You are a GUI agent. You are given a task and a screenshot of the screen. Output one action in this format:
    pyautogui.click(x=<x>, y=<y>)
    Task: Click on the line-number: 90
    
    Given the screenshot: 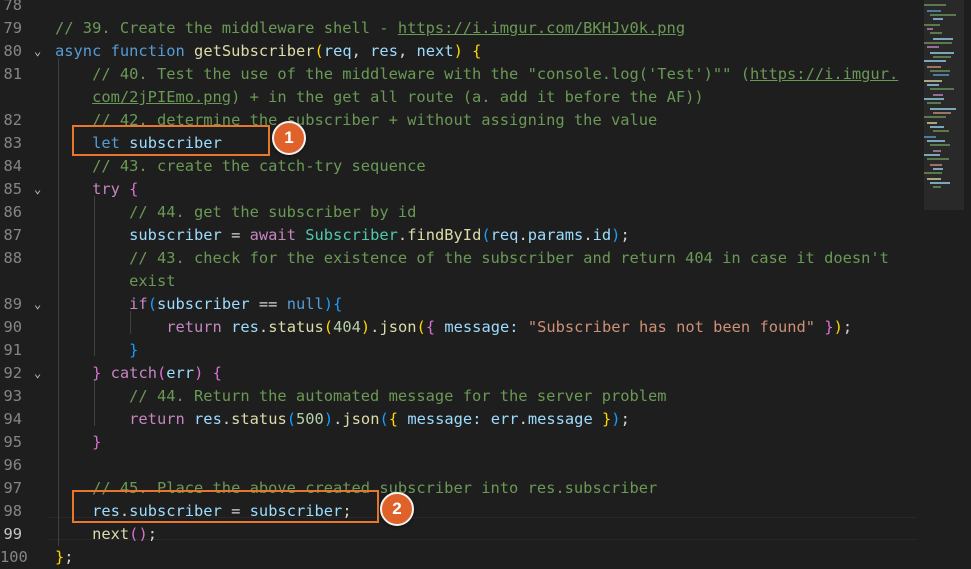 What is the action you would take?
    pyautogui.click(x=12, y=327)
    